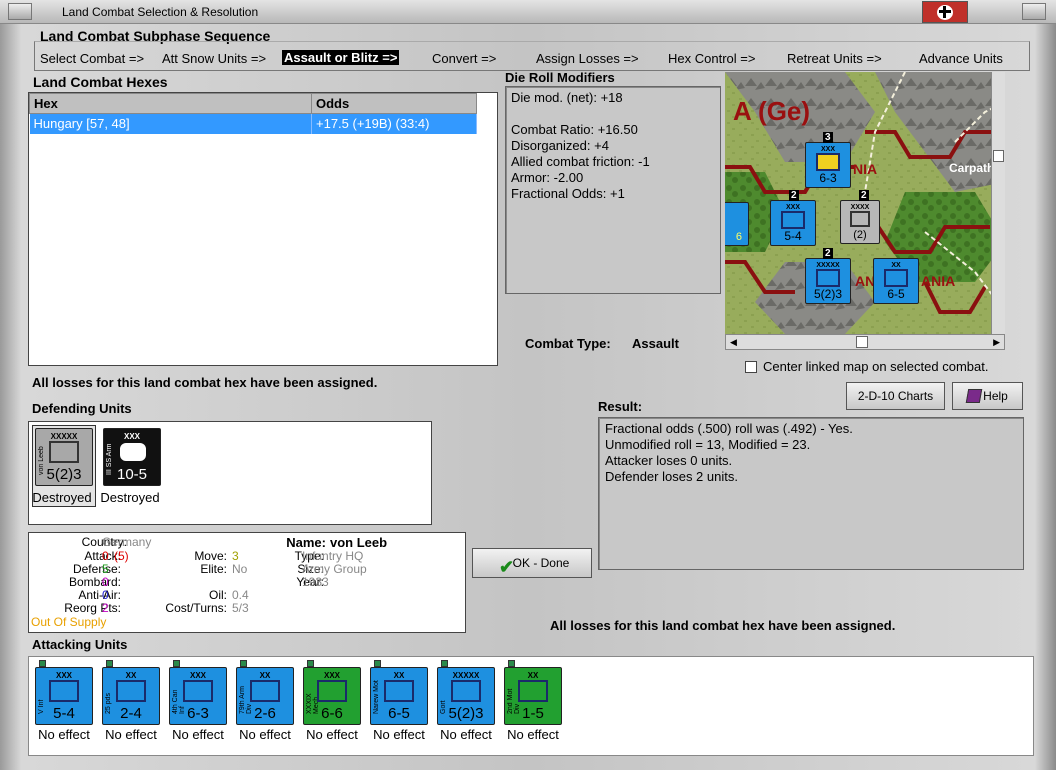 The width and height of the screenshot is (1056, 770). Describe the element at coordinates (974, 396) in the screenshot. I see `help-book-icon` at that location.